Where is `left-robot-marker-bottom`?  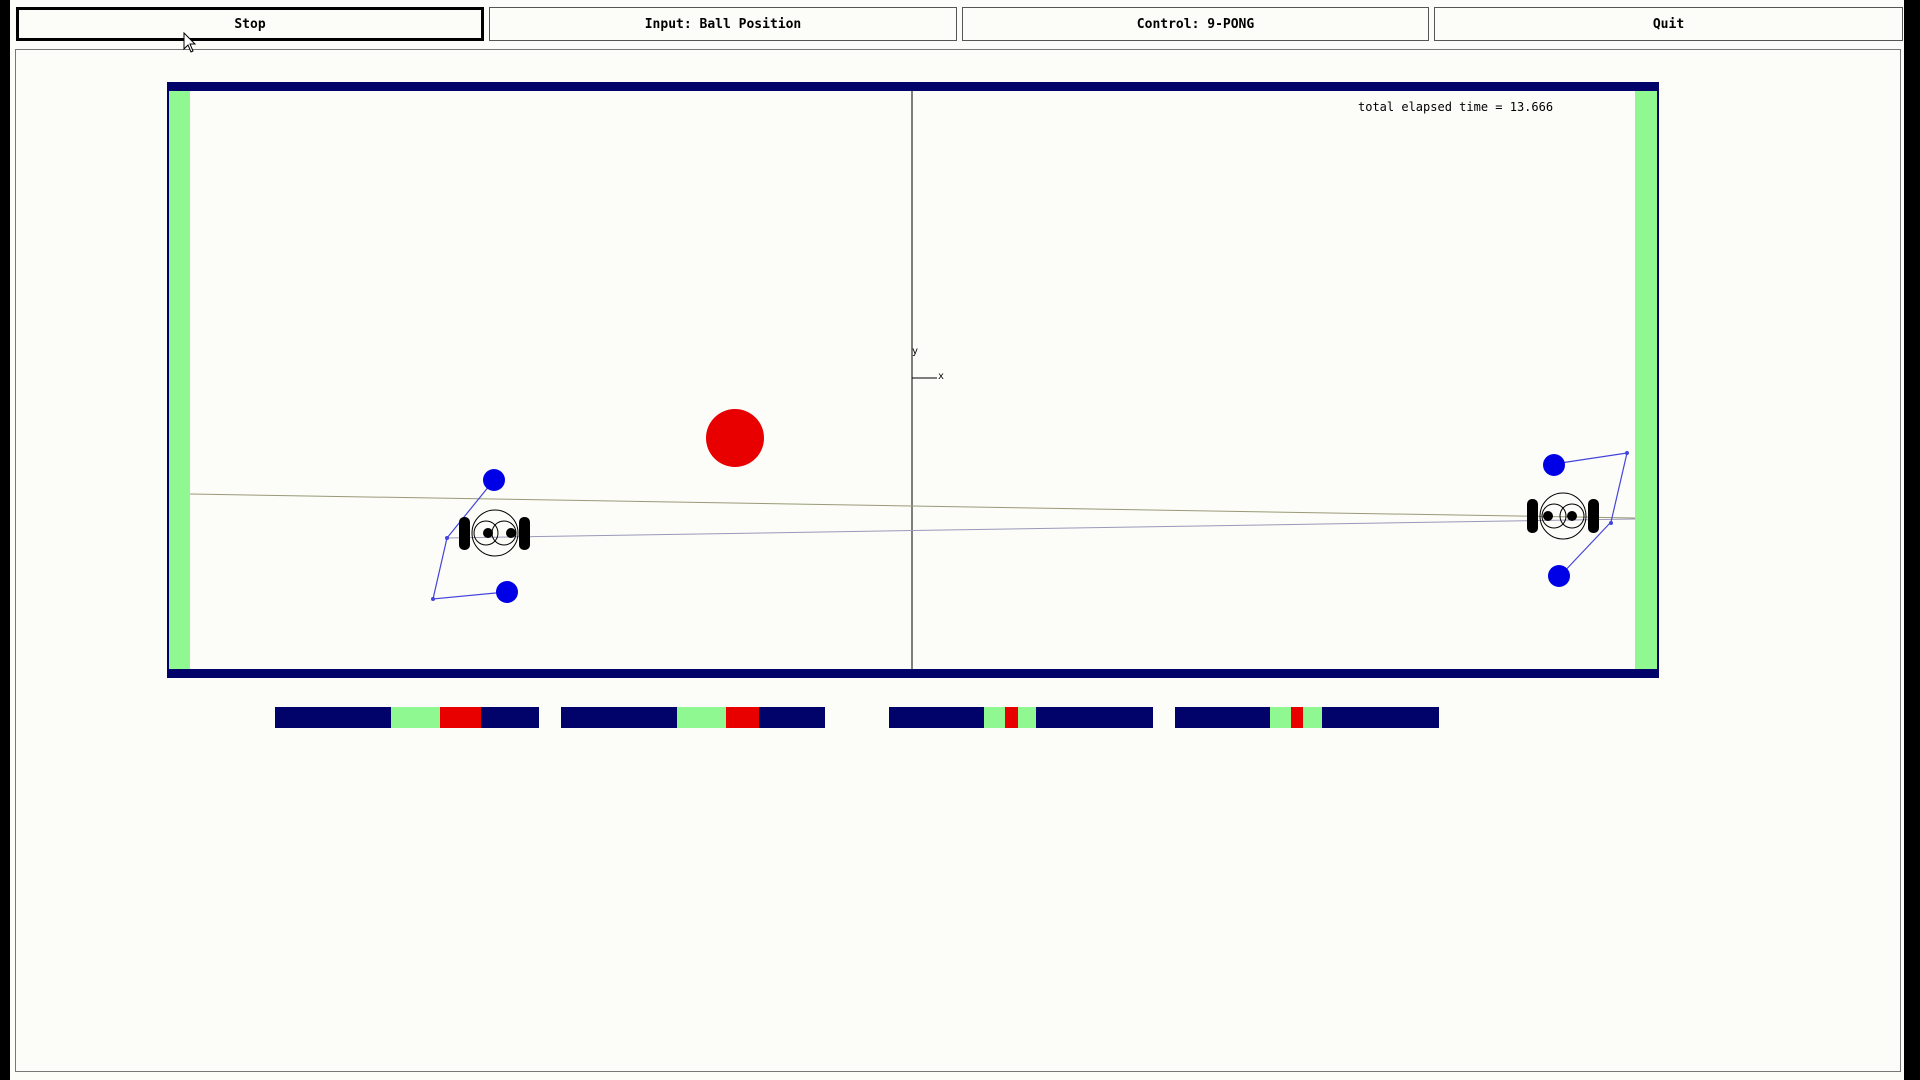
left-robot-marker-bottom is located at coordinates (507, 592).